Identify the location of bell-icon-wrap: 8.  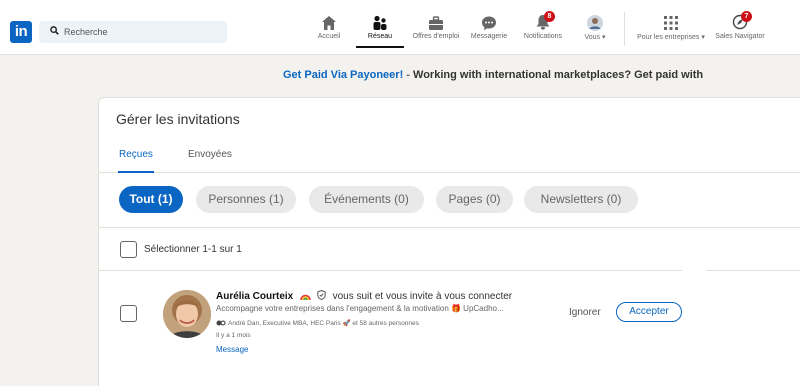
(545, 21).